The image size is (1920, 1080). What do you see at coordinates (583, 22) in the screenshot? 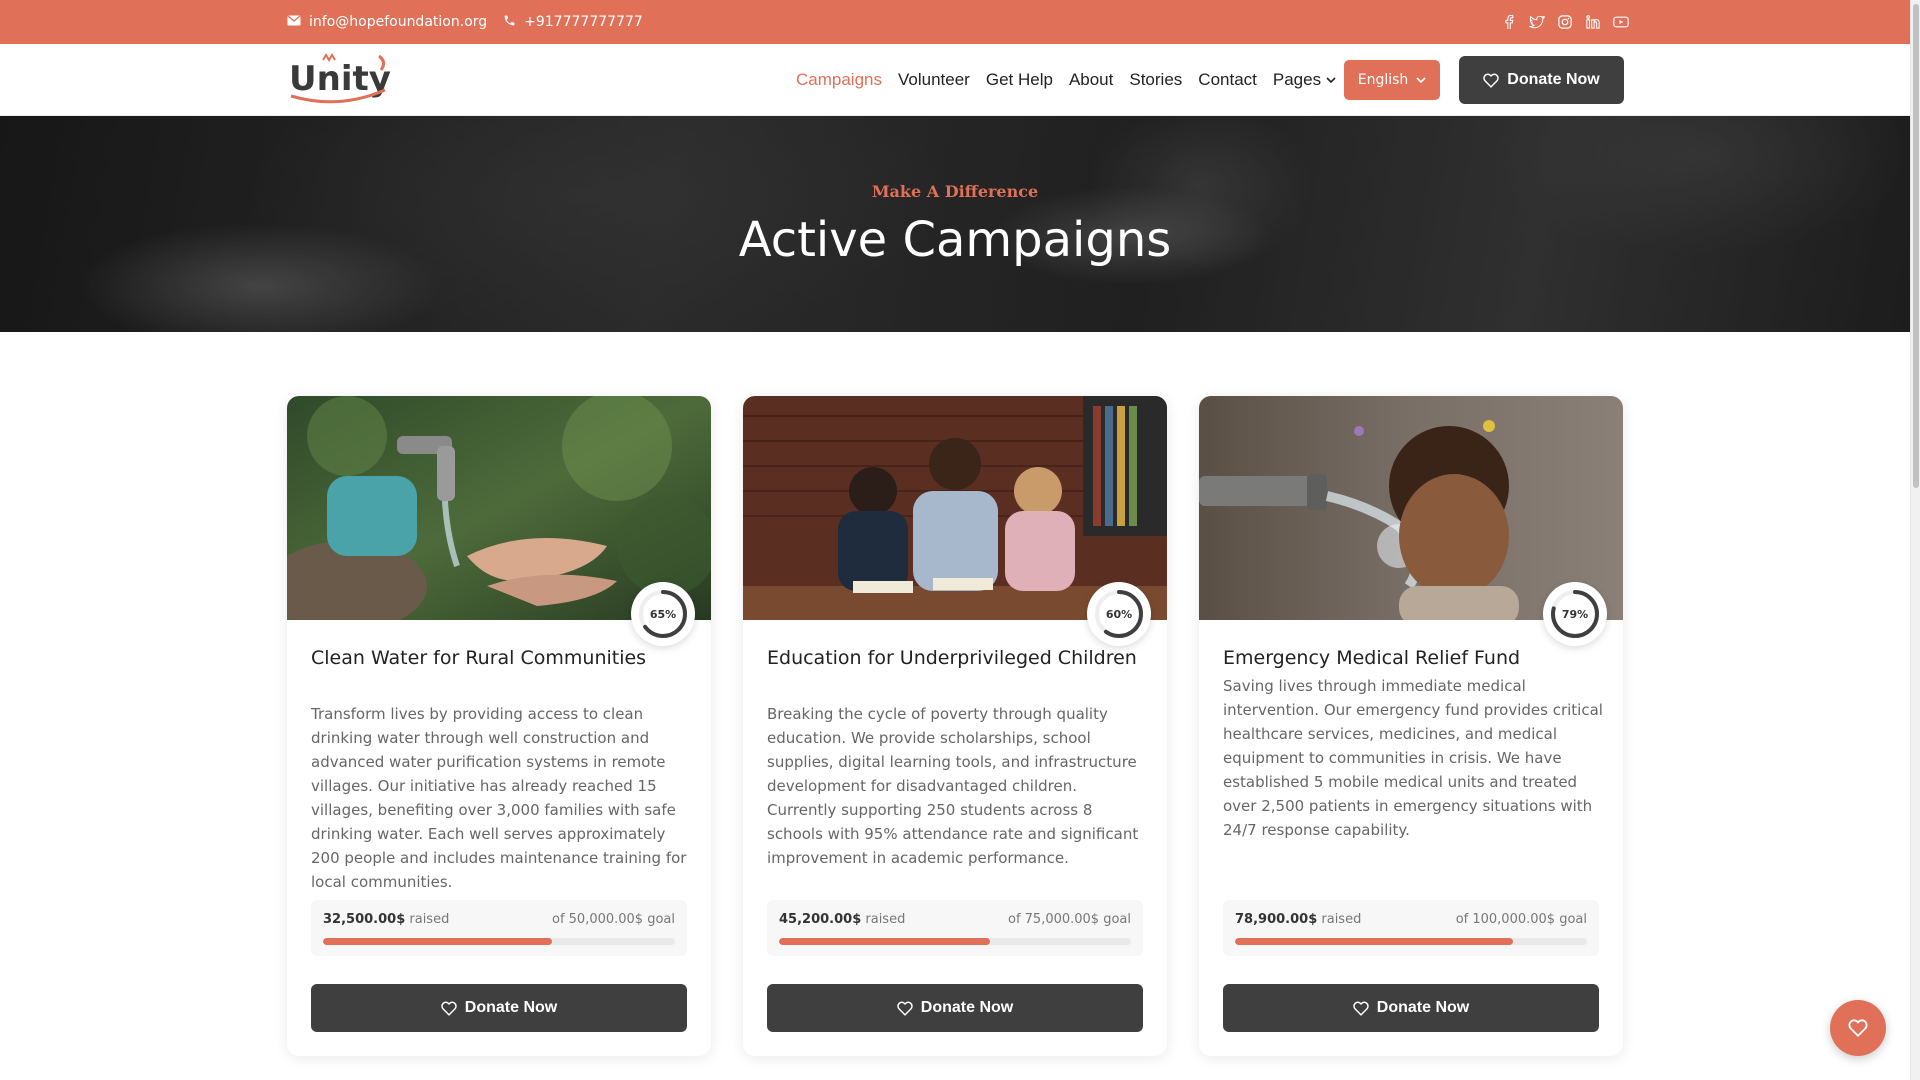
I see `phone-text: +917777777777` at bounding box center [583, 22].